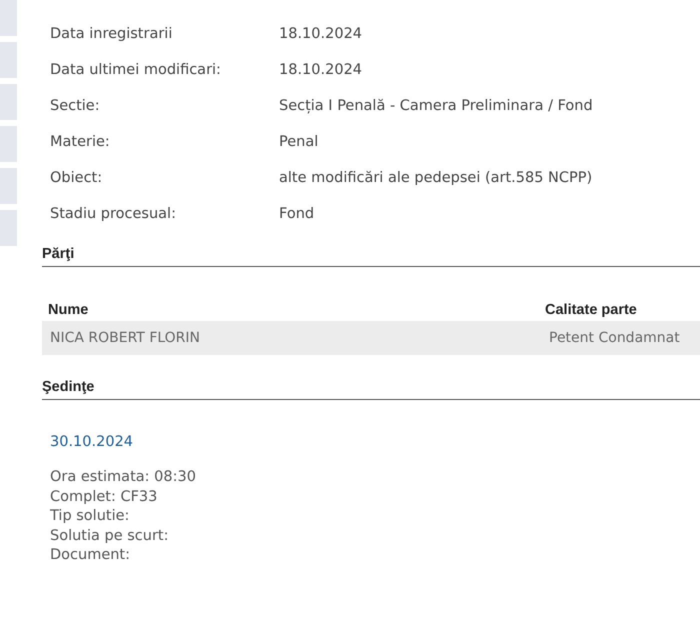  What do you see at coordinates (435, 178) in the screenshot?
I see `field-value: alte modificări ale pedepsei (art.585 NCPP)` at bounding box center [435, 178].